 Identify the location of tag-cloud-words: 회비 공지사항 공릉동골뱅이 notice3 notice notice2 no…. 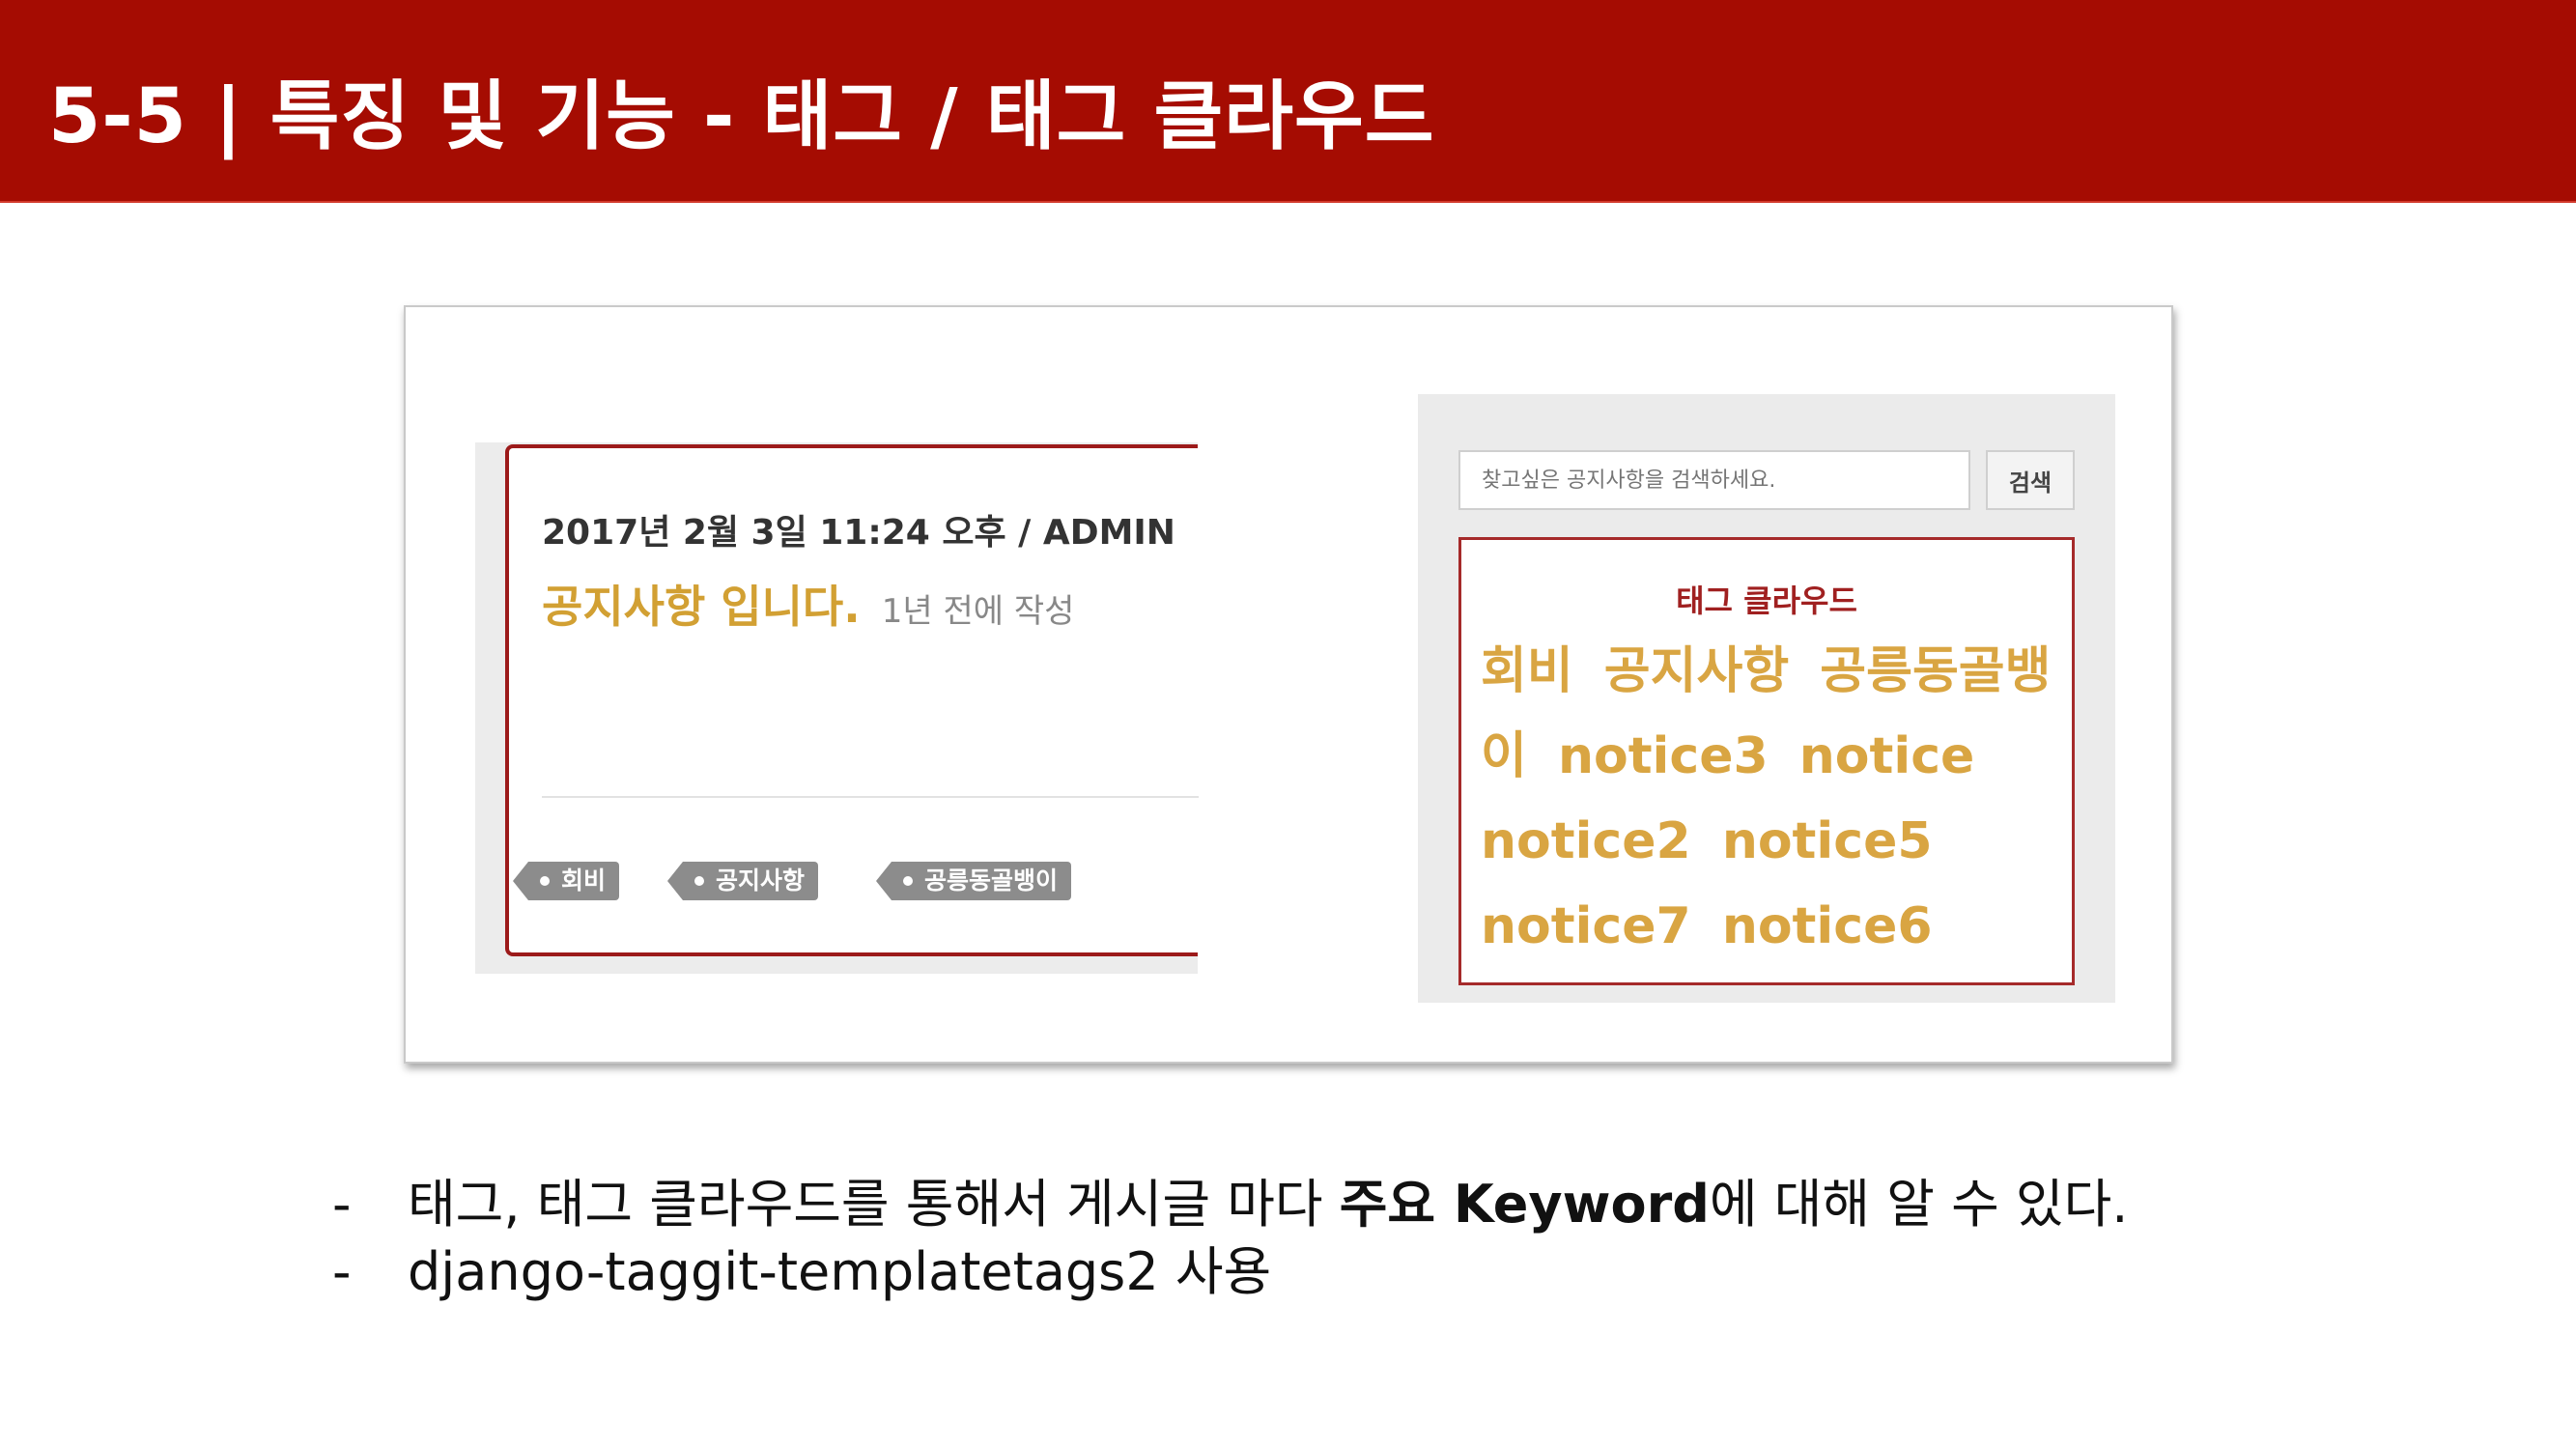
(1770, 799).